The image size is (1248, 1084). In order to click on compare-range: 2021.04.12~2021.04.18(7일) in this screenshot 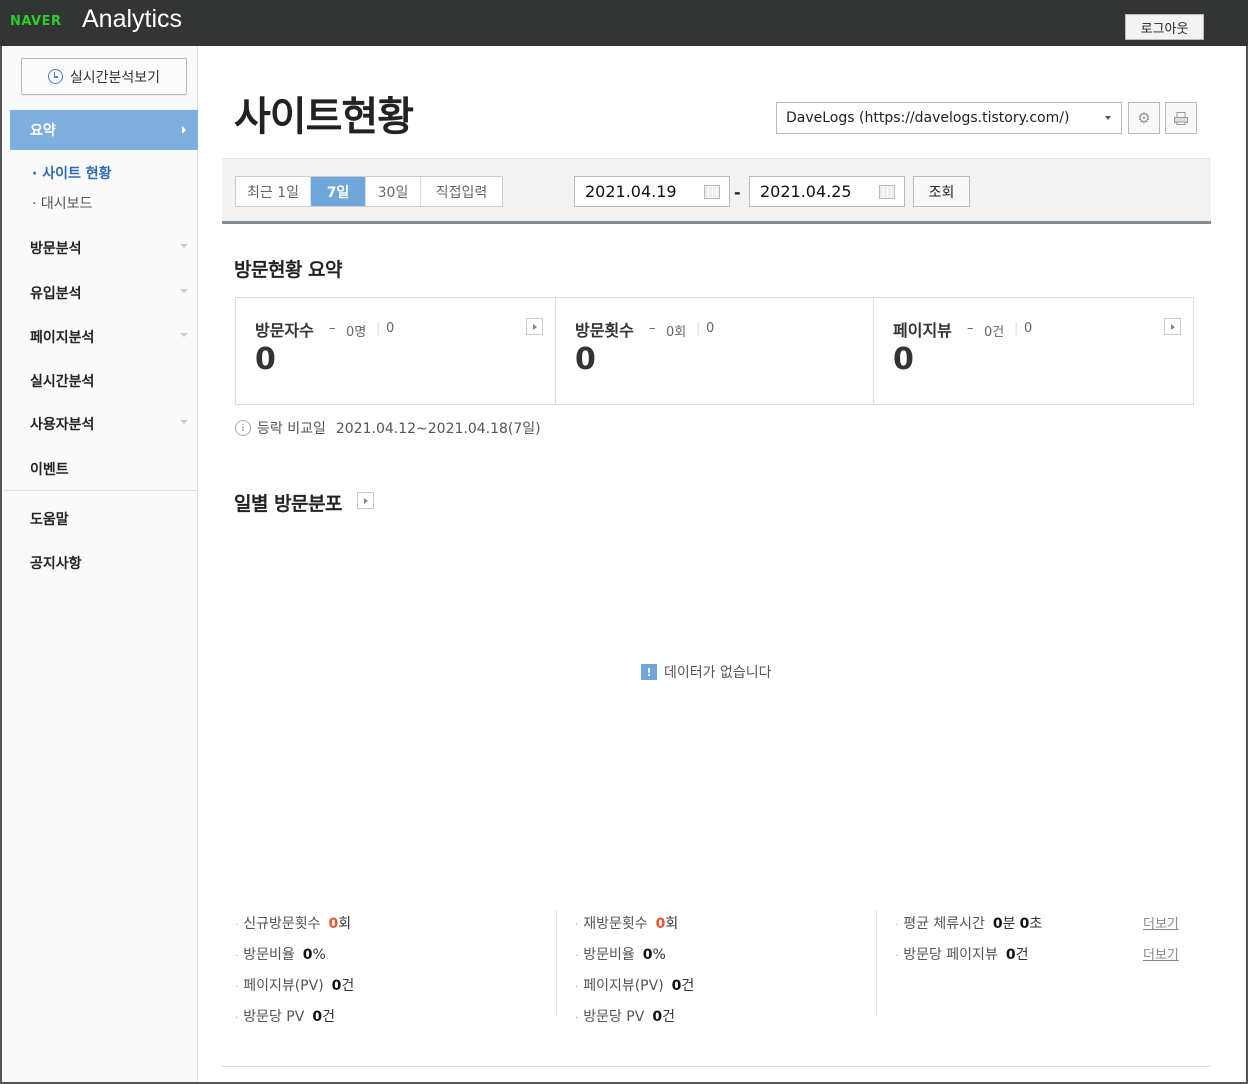, I will do `click(438, 429)`.